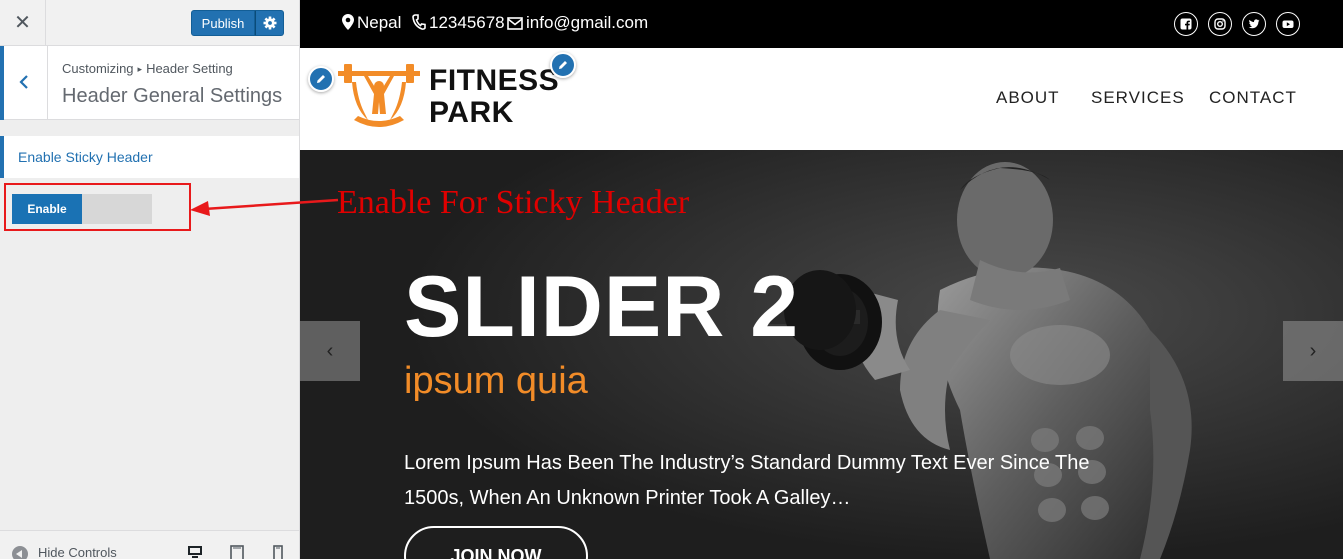 The image size is (1343, 559). I want to click on hide-controls-label: Hide Controls, so click(77, 552).